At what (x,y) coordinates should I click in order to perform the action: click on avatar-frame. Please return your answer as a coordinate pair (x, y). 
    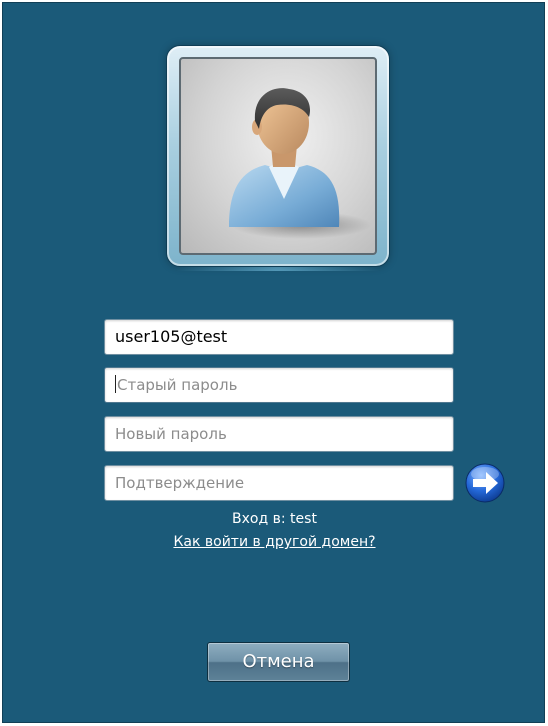
    Looking at the image, I should click on (278, 156).